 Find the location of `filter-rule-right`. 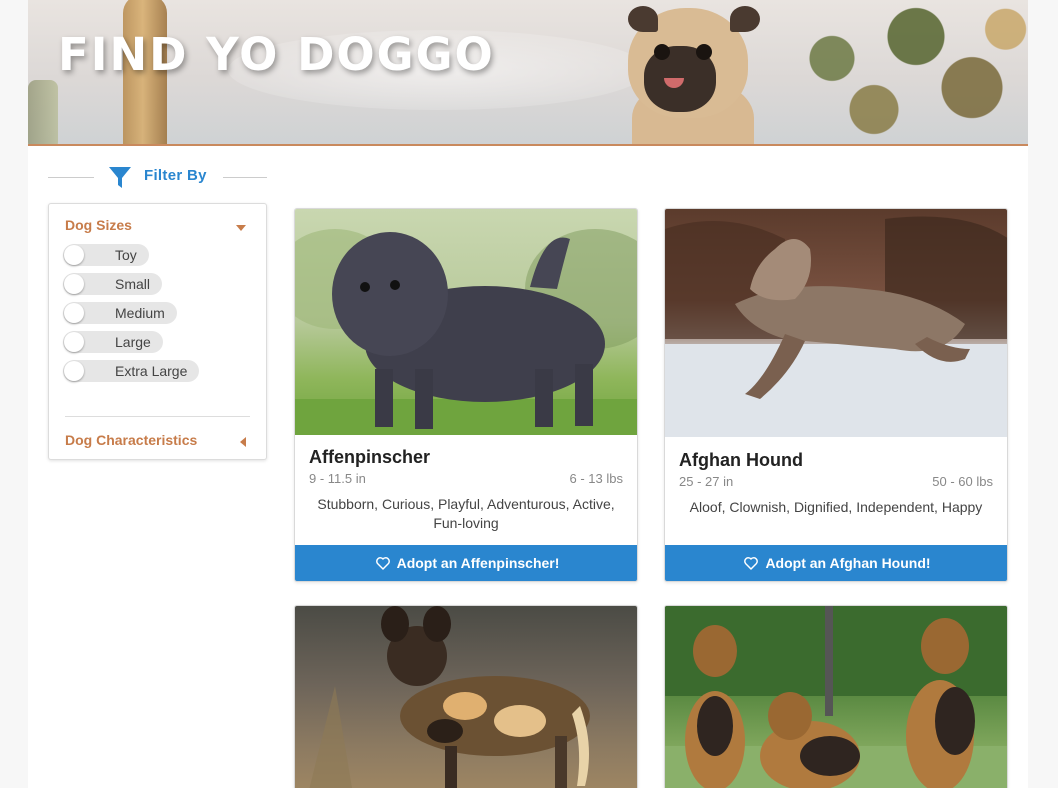

filter-rule-right is located at coordinates (245, 177).